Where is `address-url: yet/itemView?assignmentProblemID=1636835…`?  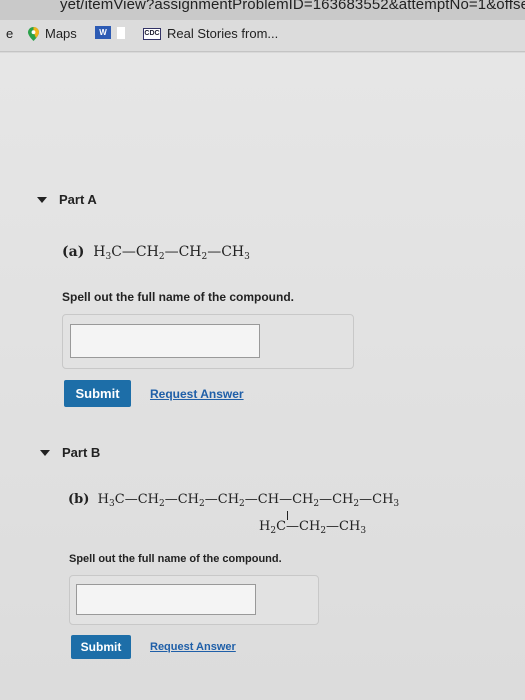
address-url: yet/itemView?assignmentProblemID=1636835… is located at coordinates (292, 6).